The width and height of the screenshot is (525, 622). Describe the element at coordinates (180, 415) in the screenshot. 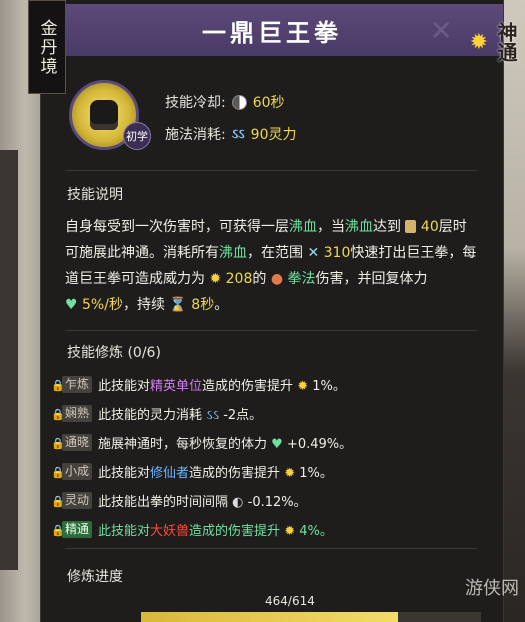

I see `cultivation-text: 此技能的灵力消耗 ઽઽ -2点。` at that location.